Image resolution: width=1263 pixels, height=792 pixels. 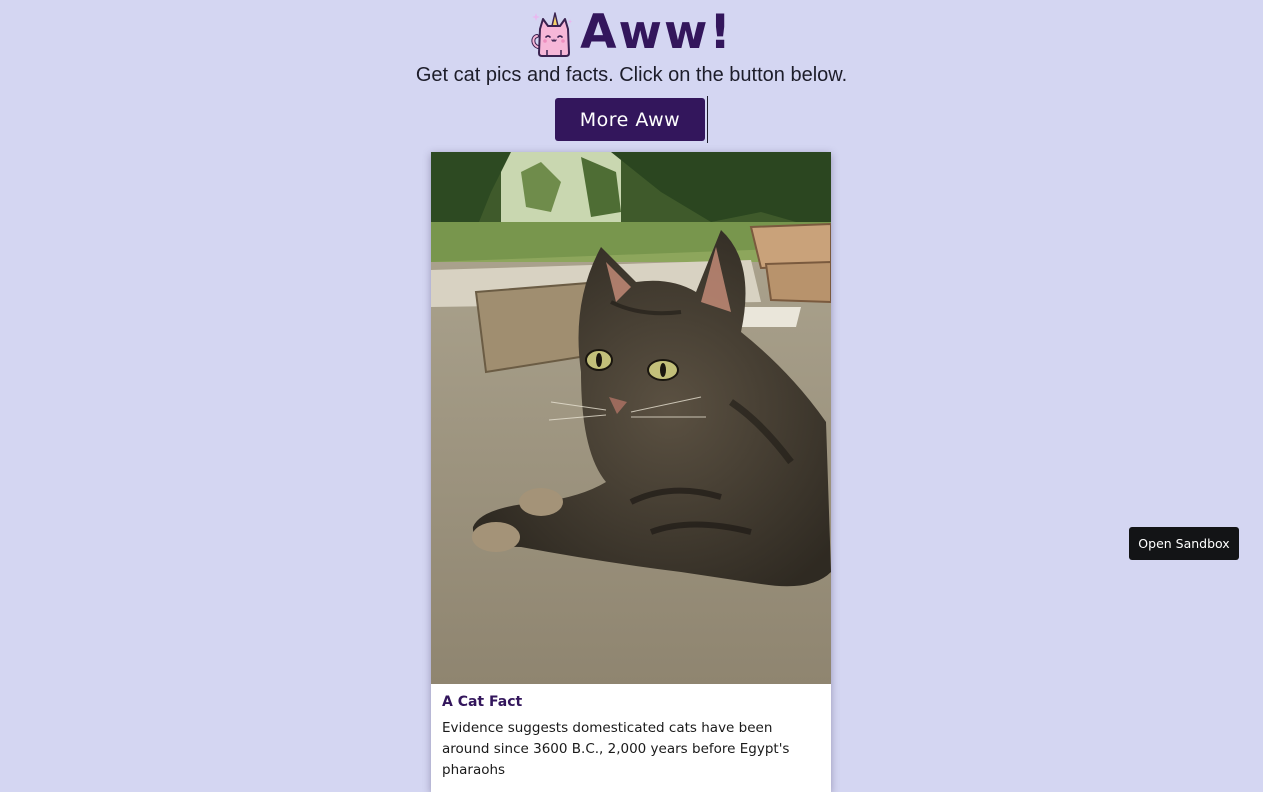 What do you see at coordinates (656, 32) in the screenshot?
I see `page-title: Aww!` at bounding box center [656, 32].